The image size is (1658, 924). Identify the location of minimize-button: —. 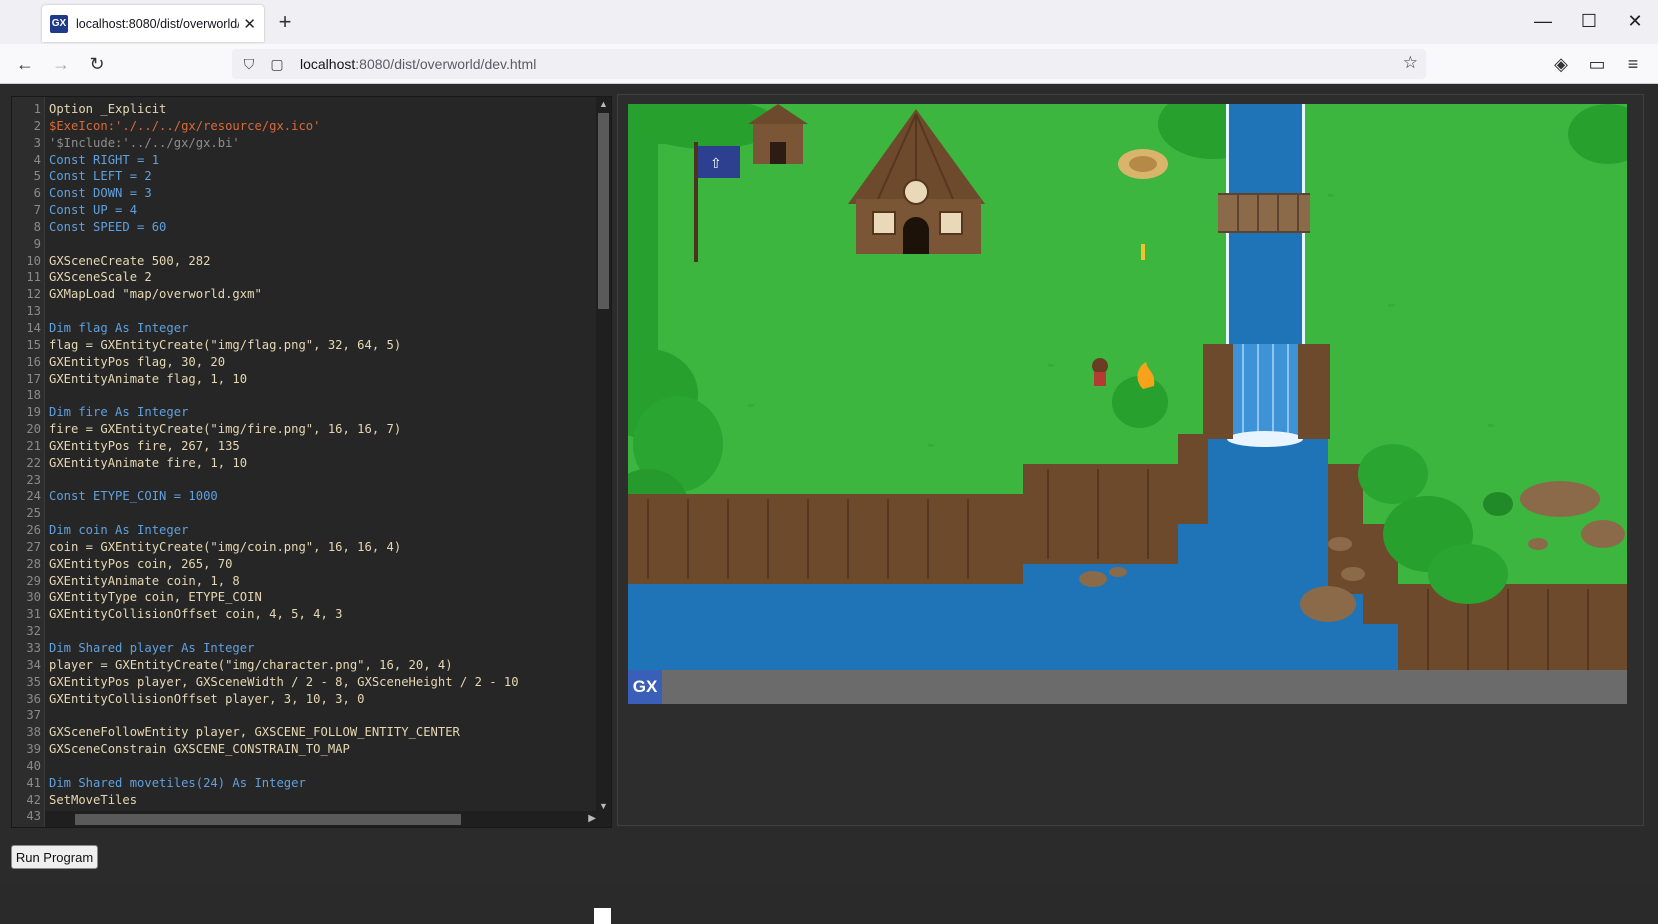
(1543, 21).